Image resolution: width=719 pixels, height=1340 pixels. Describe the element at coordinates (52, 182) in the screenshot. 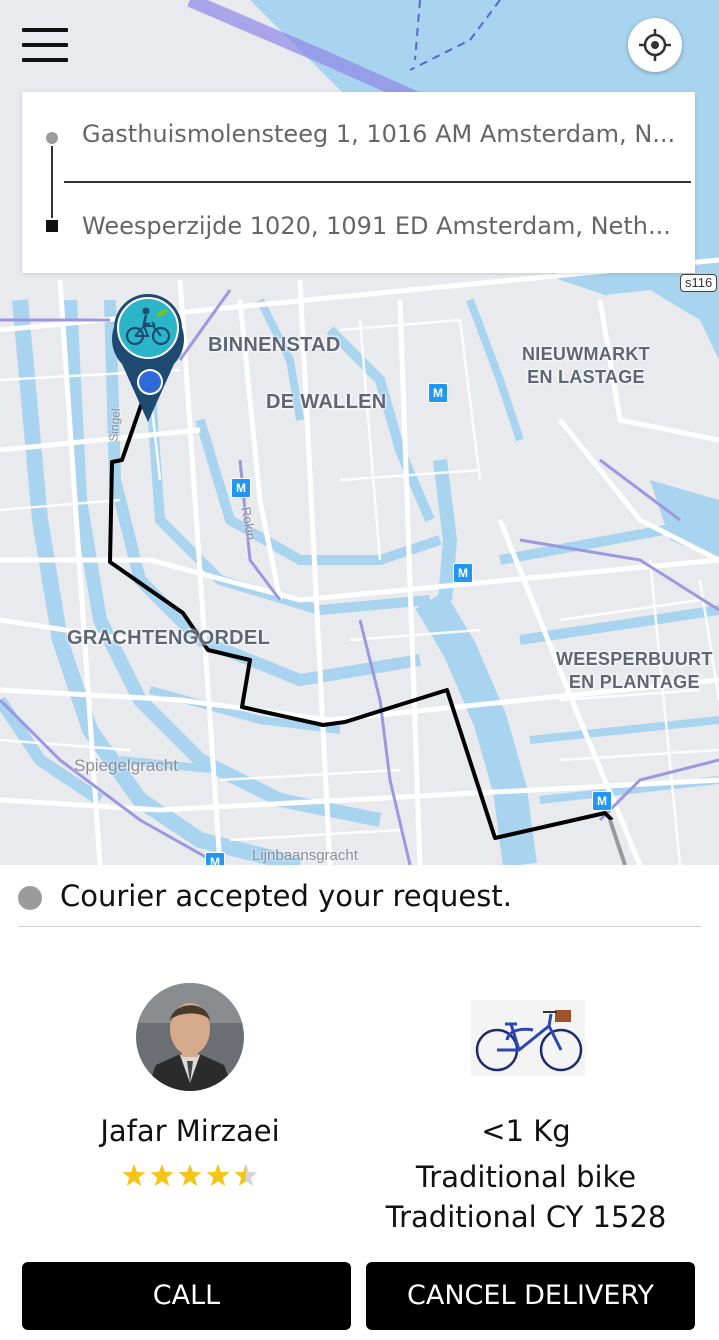

I see `route-connector-line` at that location.